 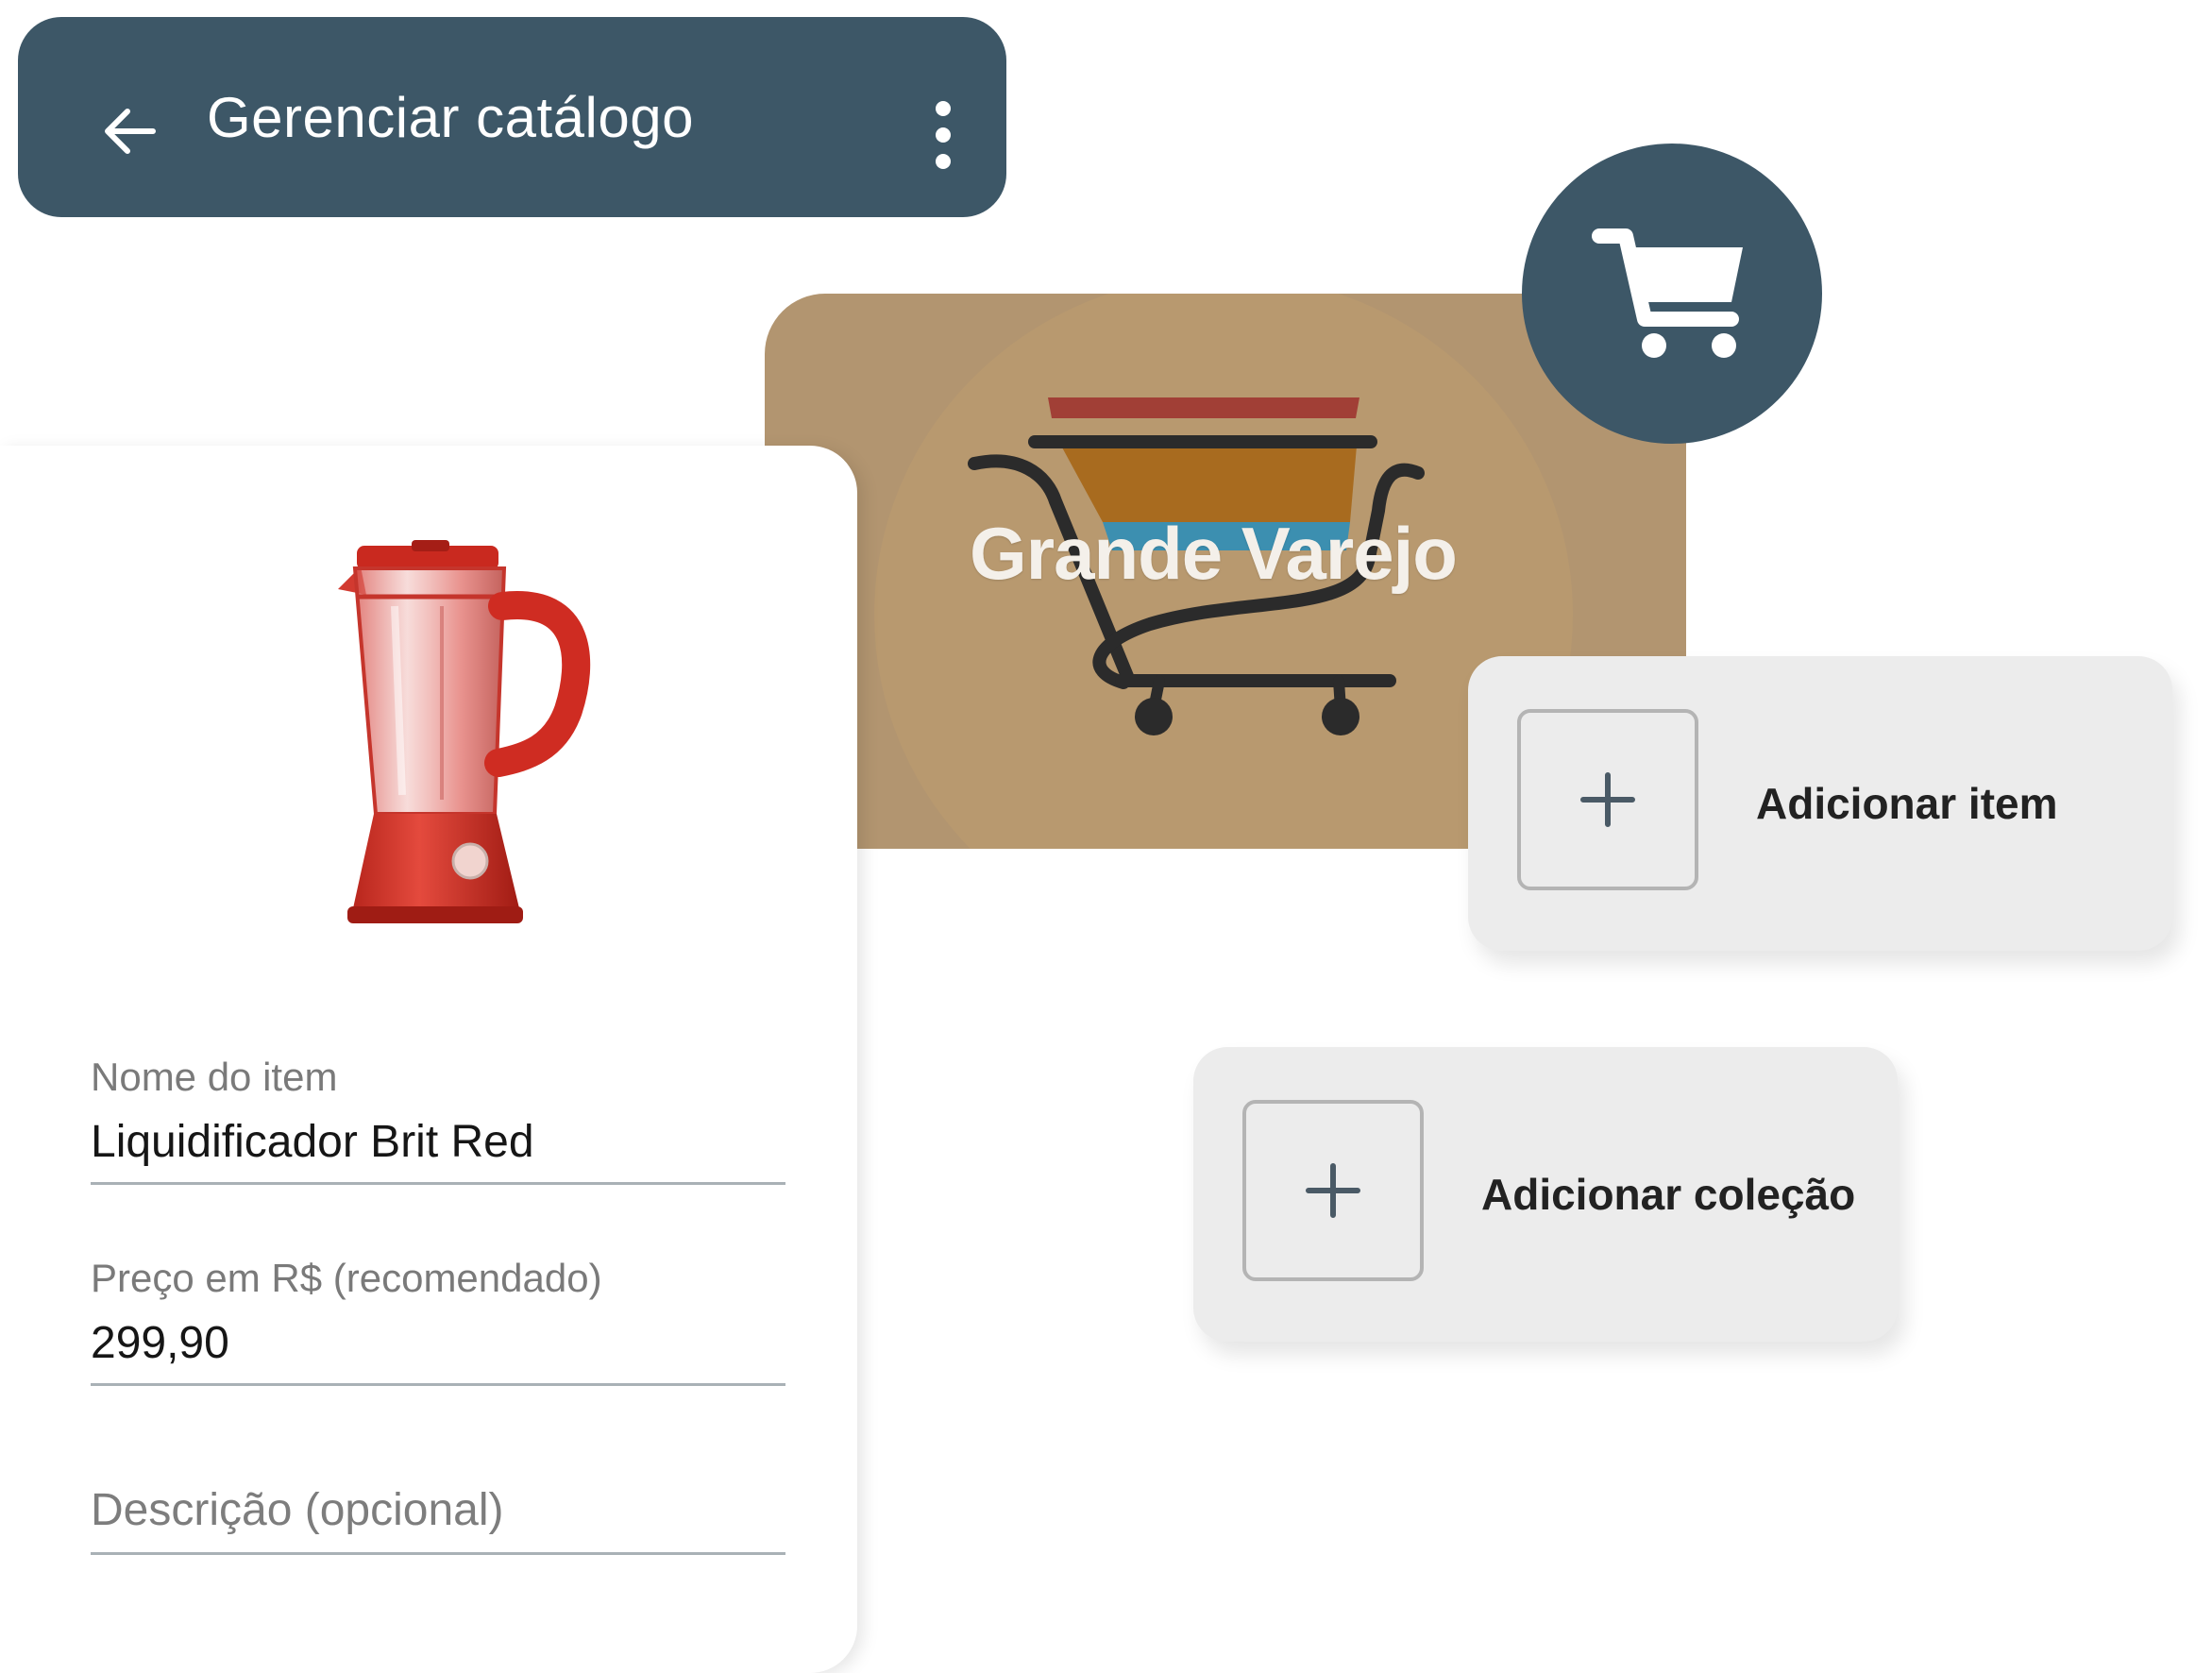 I want to click on price-input: 299,90, so click(x=438, y=1352).